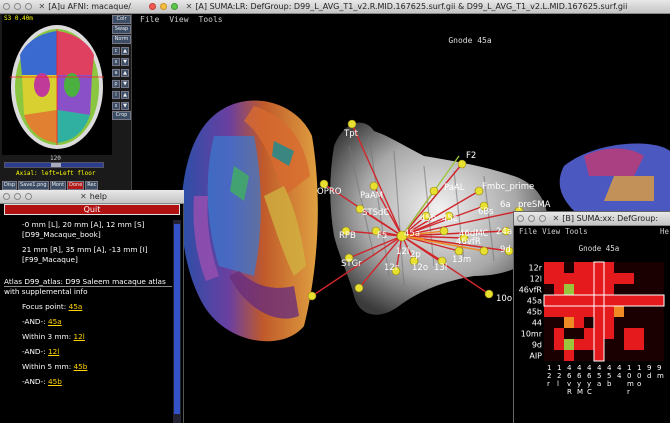  Describe the element at coordinates (17, 6) in the screenshot. I see `afni-minimize-button` at that location.